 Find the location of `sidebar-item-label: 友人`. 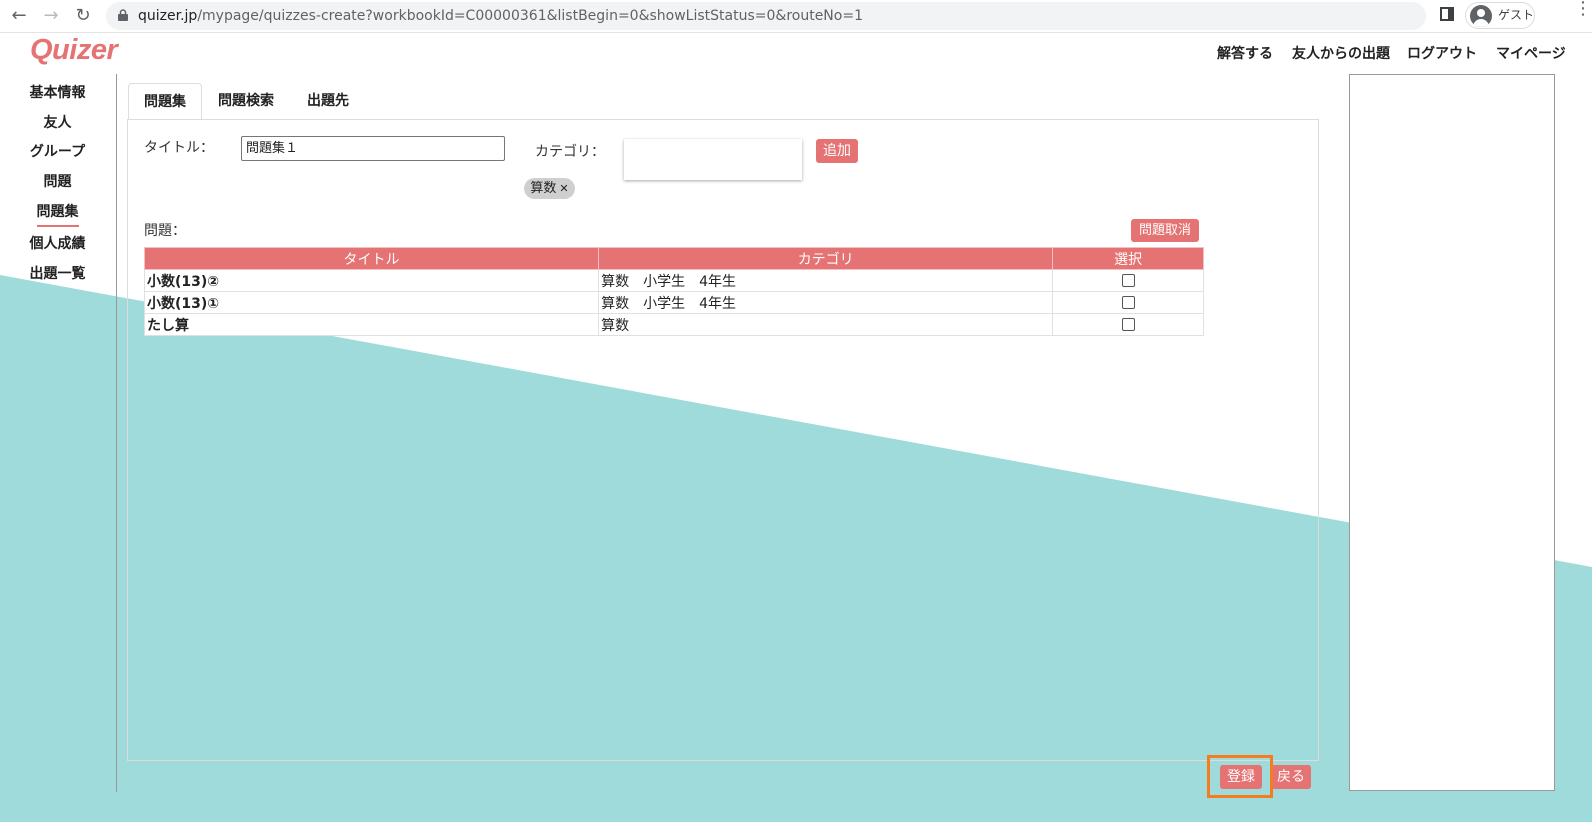

sidebar-item-label: 友人 is located at coordinates (57, 123).